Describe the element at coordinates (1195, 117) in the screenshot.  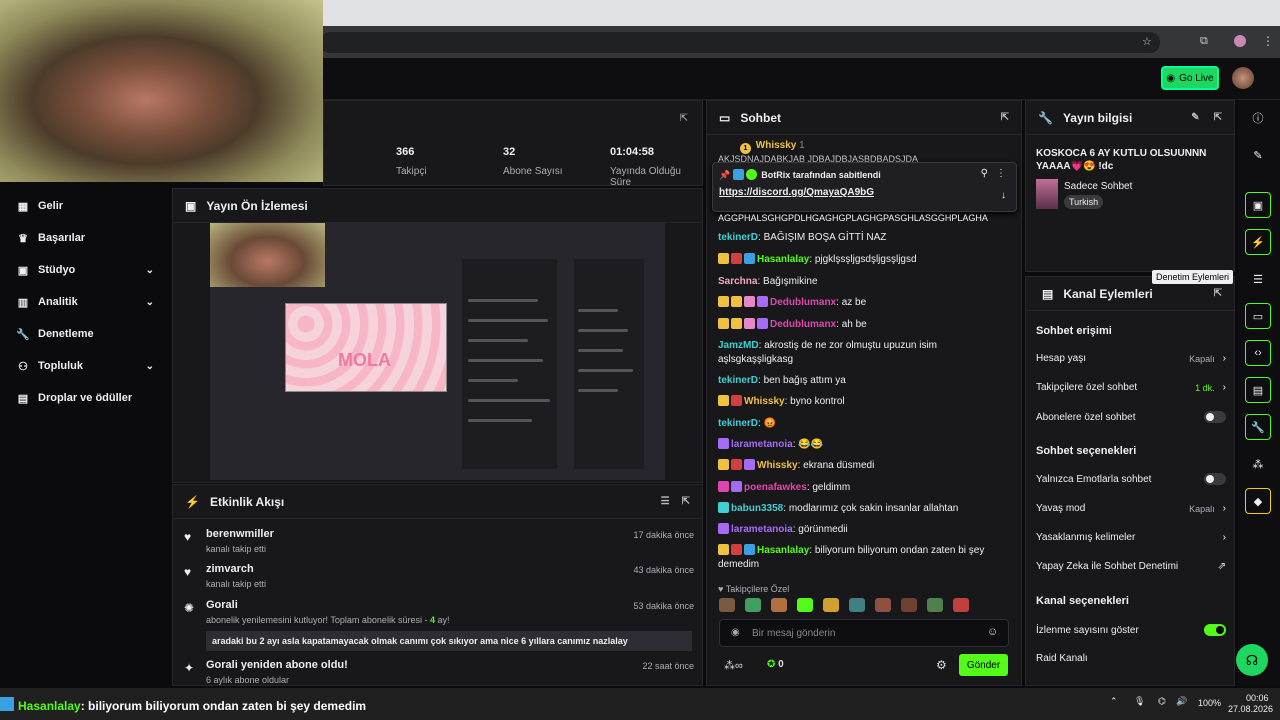
I see `edit-icon: ✎` at that location.